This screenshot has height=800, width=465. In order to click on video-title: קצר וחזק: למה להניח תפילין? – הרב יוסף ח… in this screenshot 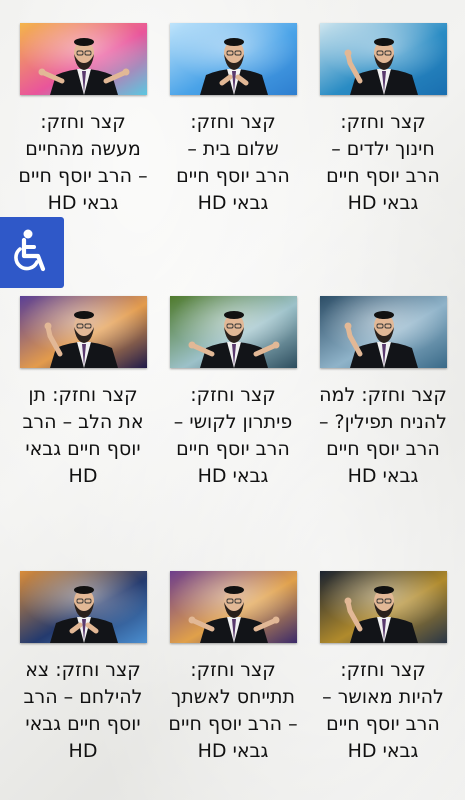, I will do `click(383, 436)`.